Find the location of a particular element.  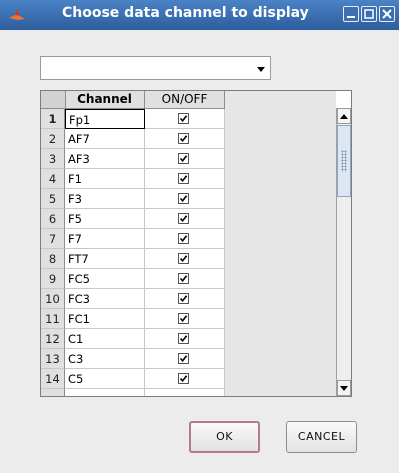

channel-set-dropdown is located at coordinates (155, 68).